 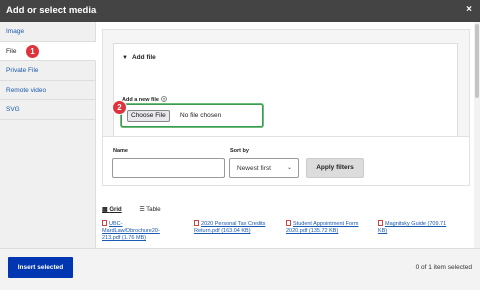 I want to click on file-upload-field: Choose File No file chosen, so click(x=192, y=115).